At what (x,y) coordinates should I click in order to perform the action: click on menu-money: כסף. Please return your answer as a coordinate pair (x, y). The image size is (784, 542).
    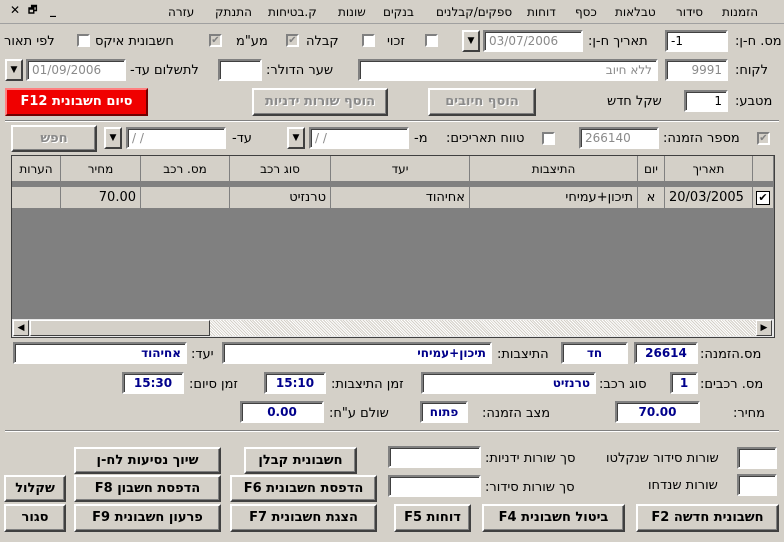
    Looking at the image, I should click on (586, 12).